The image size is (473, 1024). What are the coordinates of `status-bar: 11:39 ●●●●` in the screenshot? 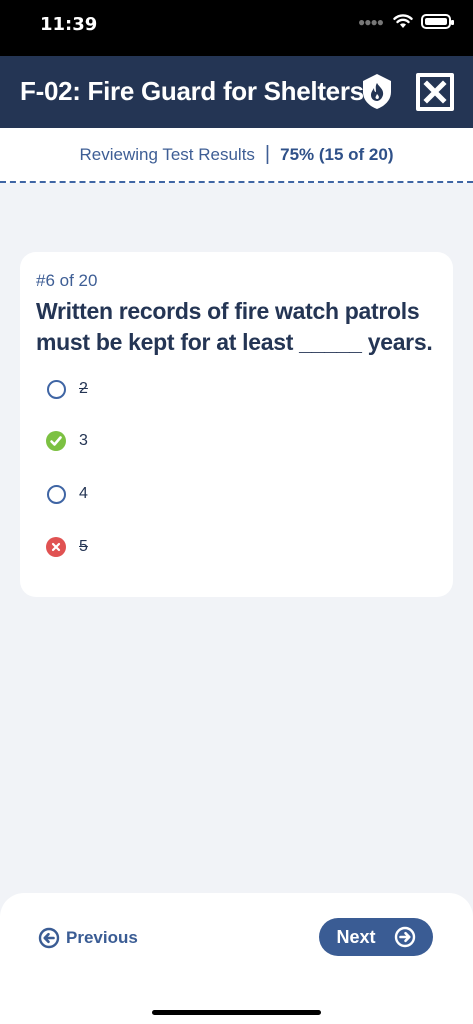 It's located at (236, 28).